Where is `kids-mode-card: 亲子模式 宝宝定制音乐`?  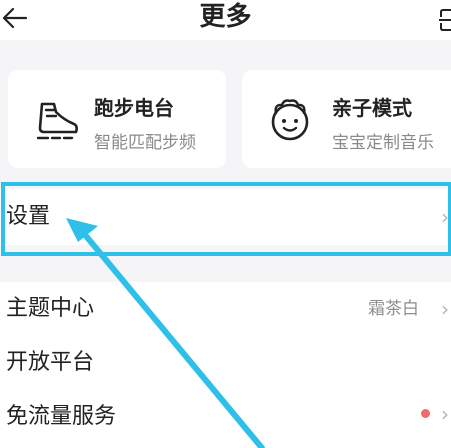
kids-mode-card: 亲子模式 宝宝定制音乐 is located at coordinates (346, 119).